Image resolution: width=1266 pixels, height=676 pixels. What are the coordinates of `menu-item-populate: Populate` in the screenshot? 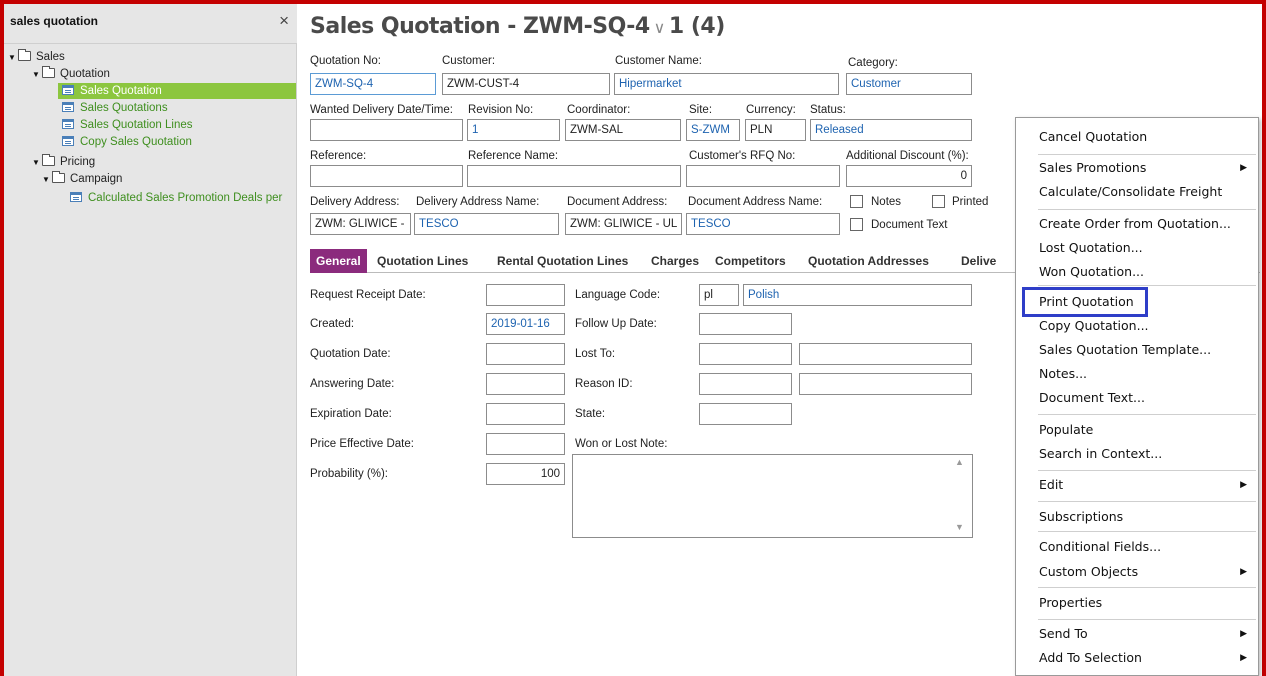 It's located at (1137, 430).